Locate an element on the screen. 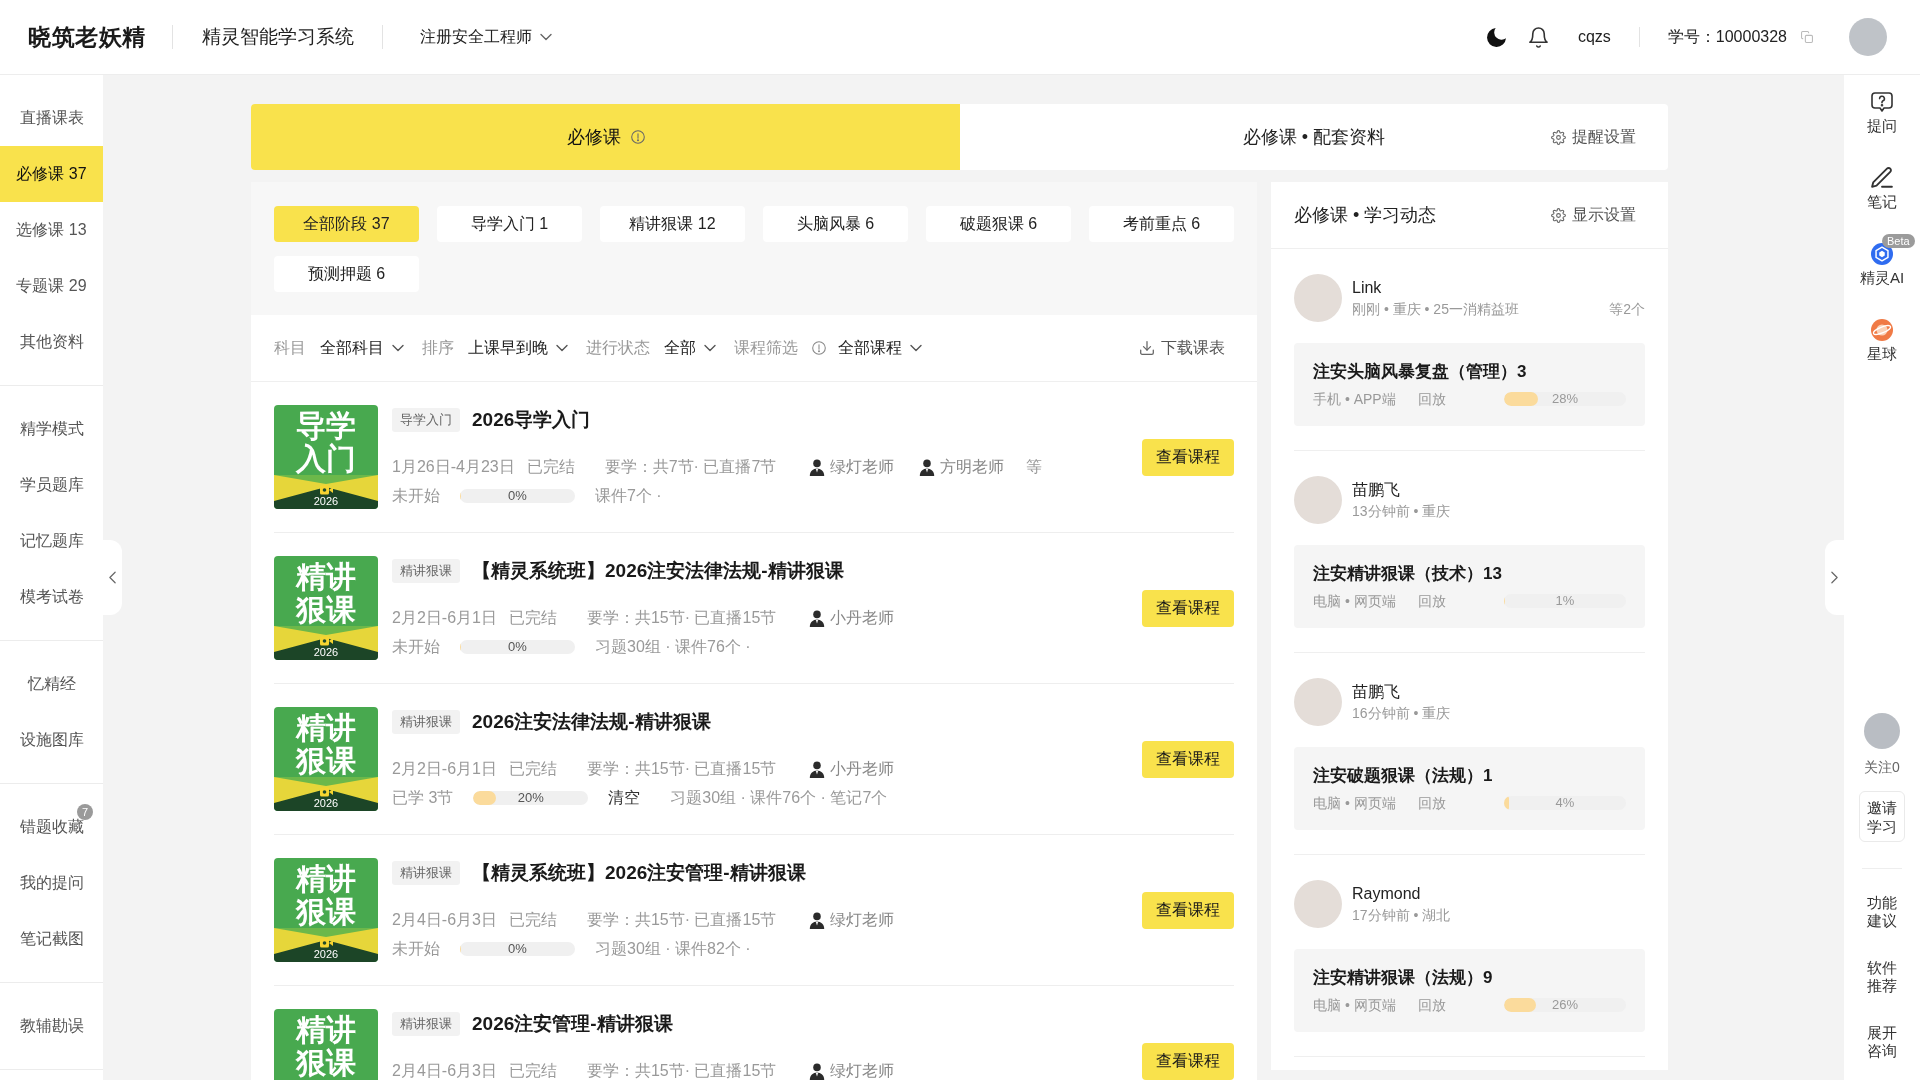 Image resolution: width=1920 pixels, height=1080 pixels. beta-badge: Beta is located at coordinates (1898, 241).